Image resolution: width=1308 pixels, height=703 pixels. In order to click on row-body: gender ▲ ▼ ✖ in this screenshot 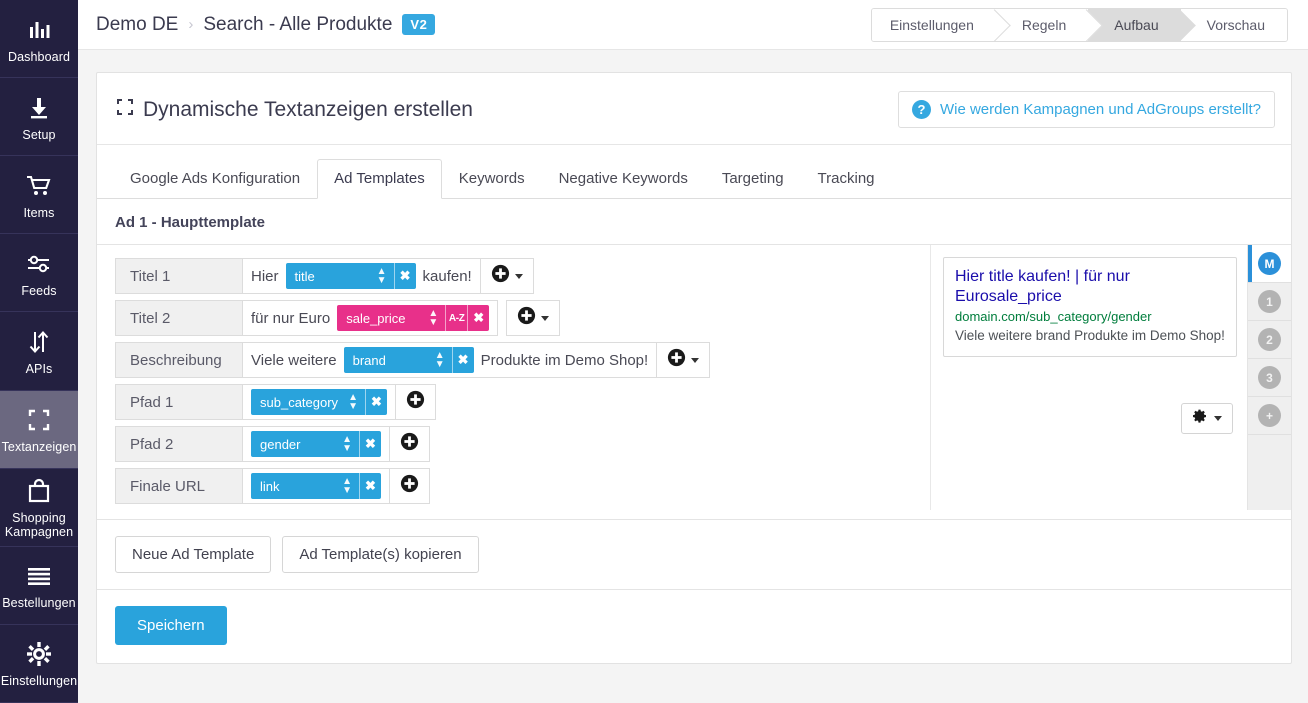, I will do `click(316, 444)`.